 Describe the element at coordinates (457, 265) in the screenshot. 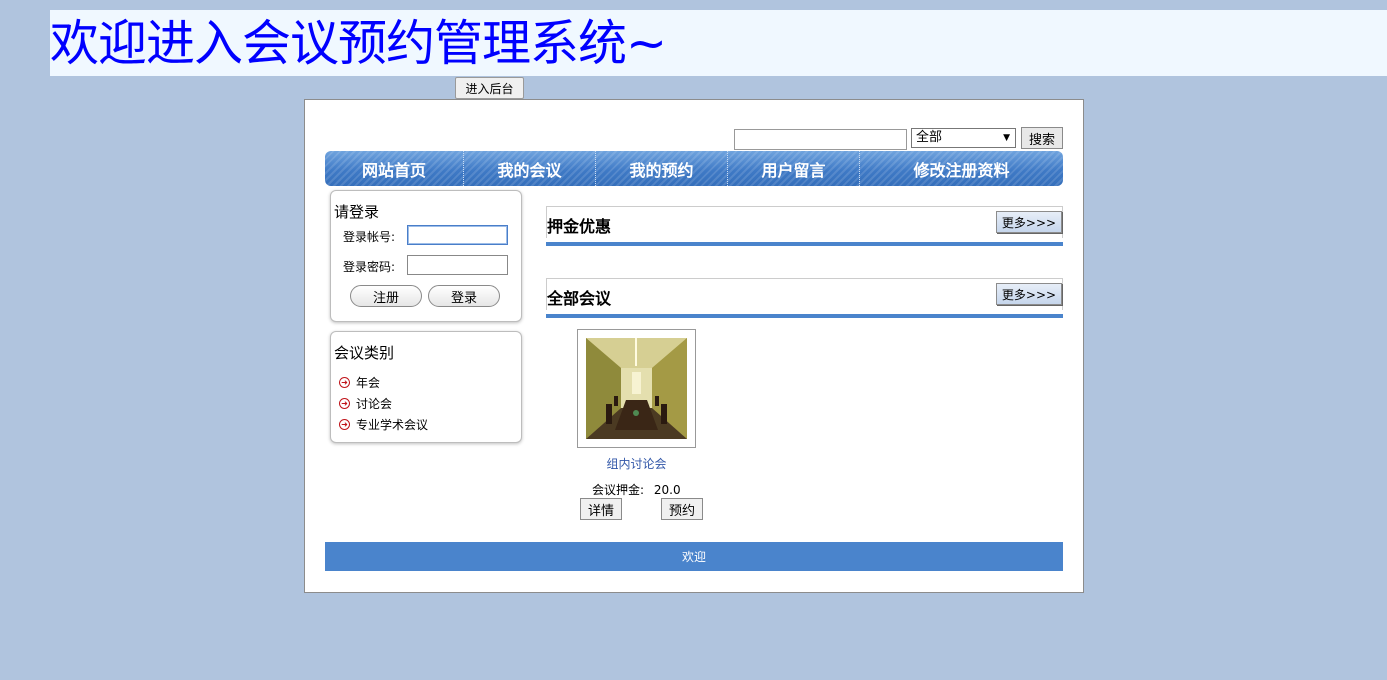

I see `password-input` at that location.